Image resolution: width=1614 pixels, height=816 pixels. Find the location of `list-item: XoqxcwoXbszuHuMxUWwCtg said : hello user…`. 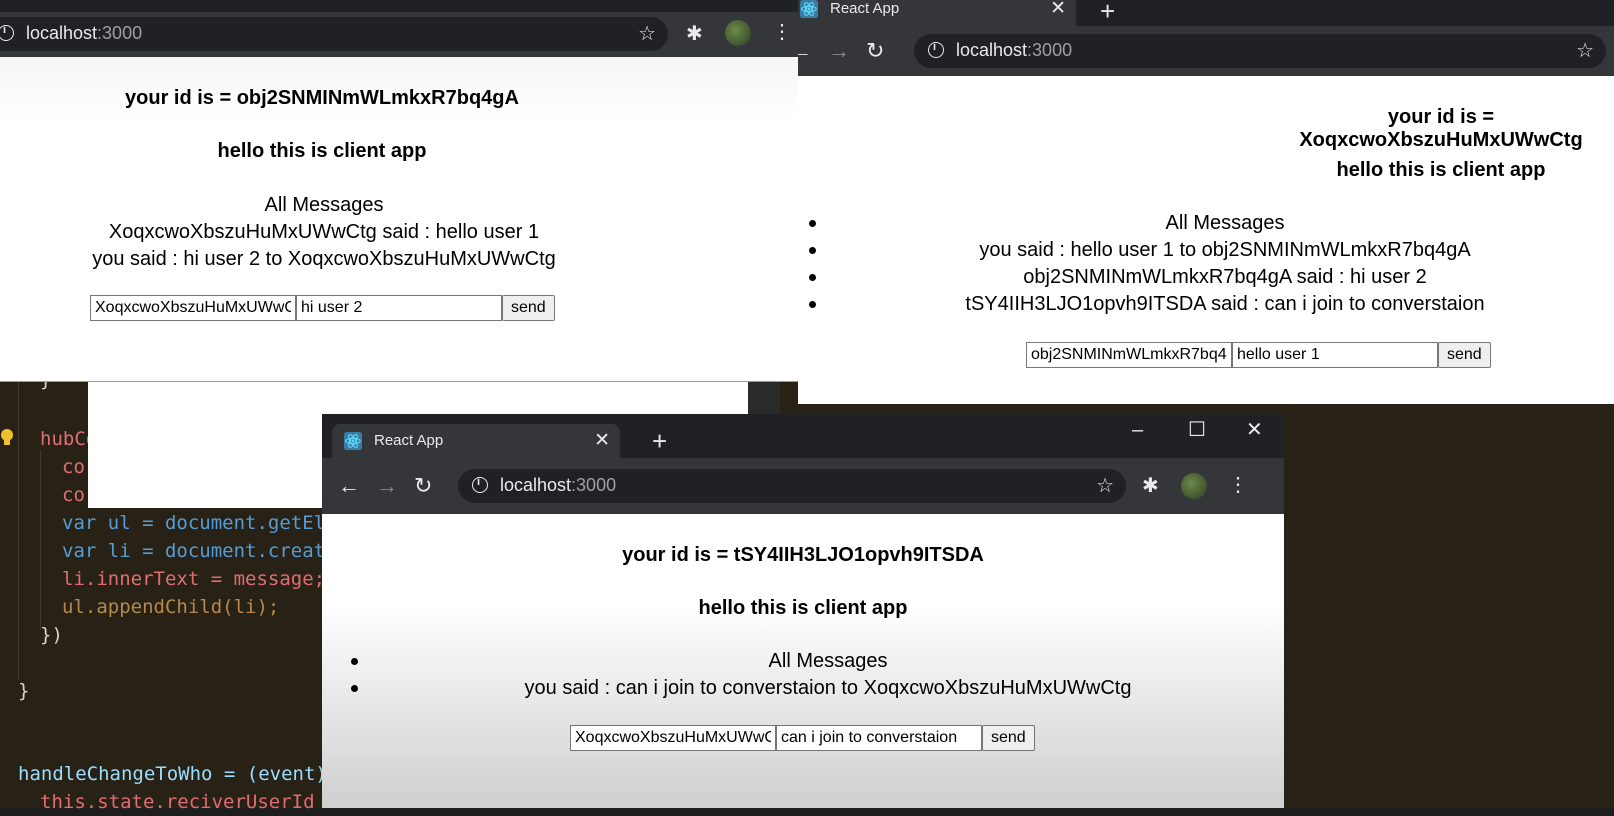

list-item: XoqxcwoXbszuHuMxUWwCtg said : hello user… is located at coordinates (324, 232).